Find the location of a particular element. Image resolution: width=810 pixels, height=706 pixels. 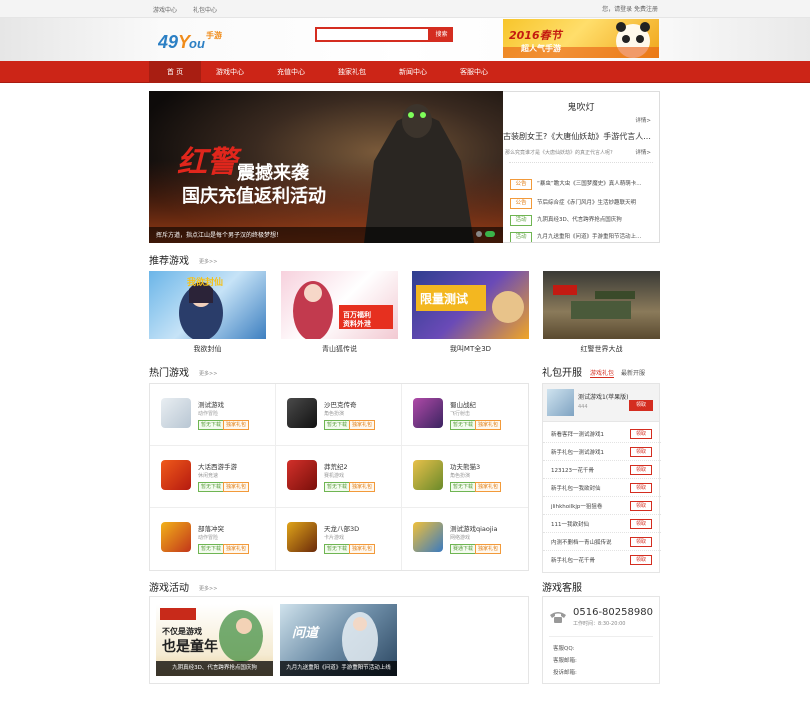

hot-game-card: 天龙八部3D 卡片游戏 暂无下载 独家礼包 is located at coordinates (339, 539).